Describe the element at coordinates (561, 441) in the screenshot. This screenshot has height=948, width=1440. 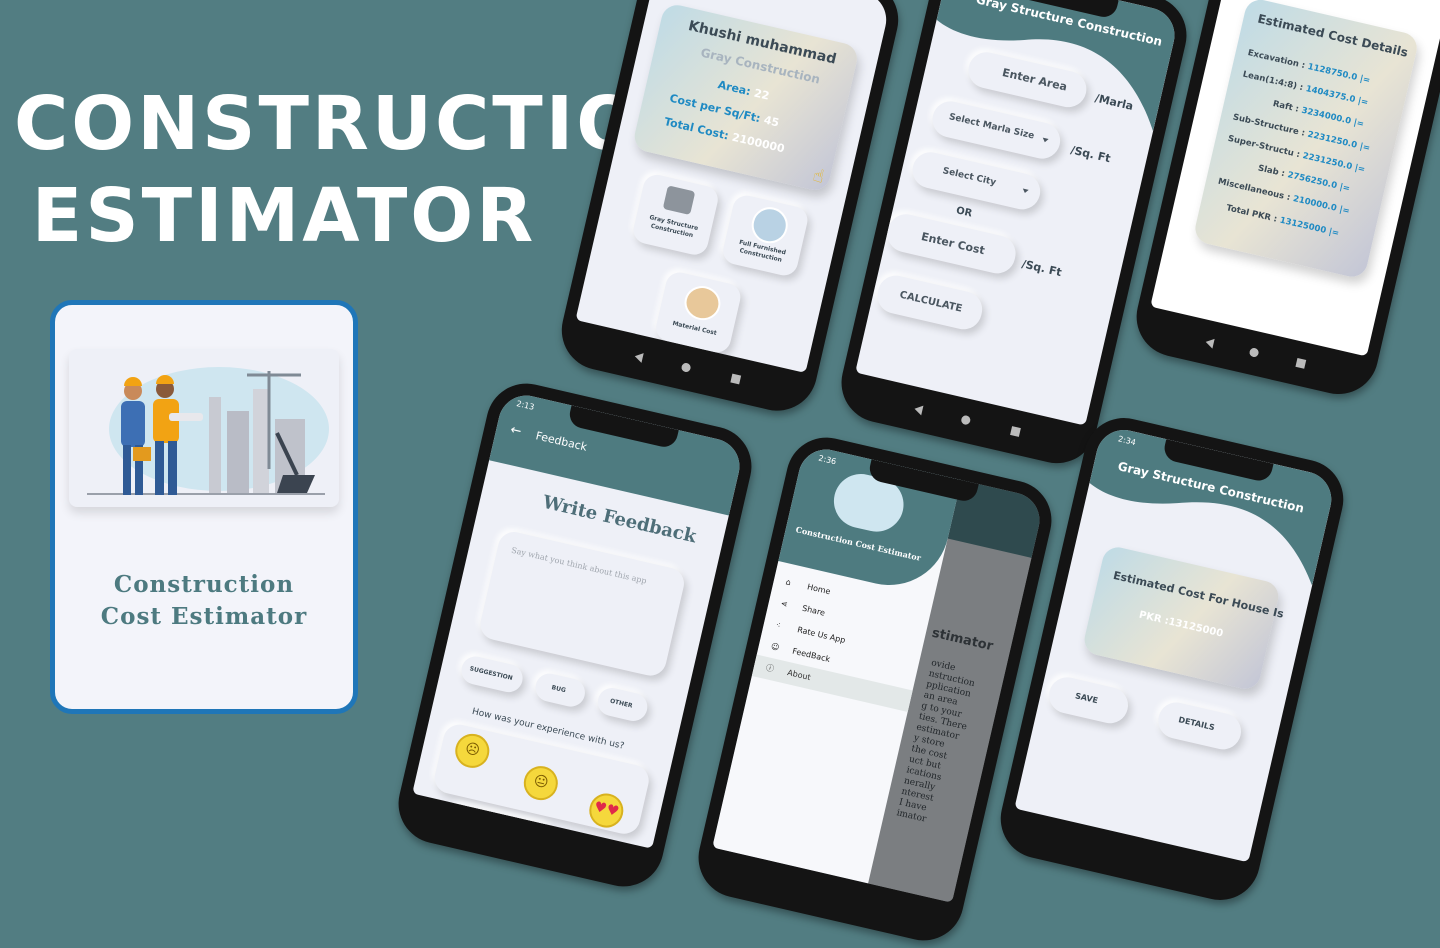
I see `toolbar-title: Feedback` at that location.